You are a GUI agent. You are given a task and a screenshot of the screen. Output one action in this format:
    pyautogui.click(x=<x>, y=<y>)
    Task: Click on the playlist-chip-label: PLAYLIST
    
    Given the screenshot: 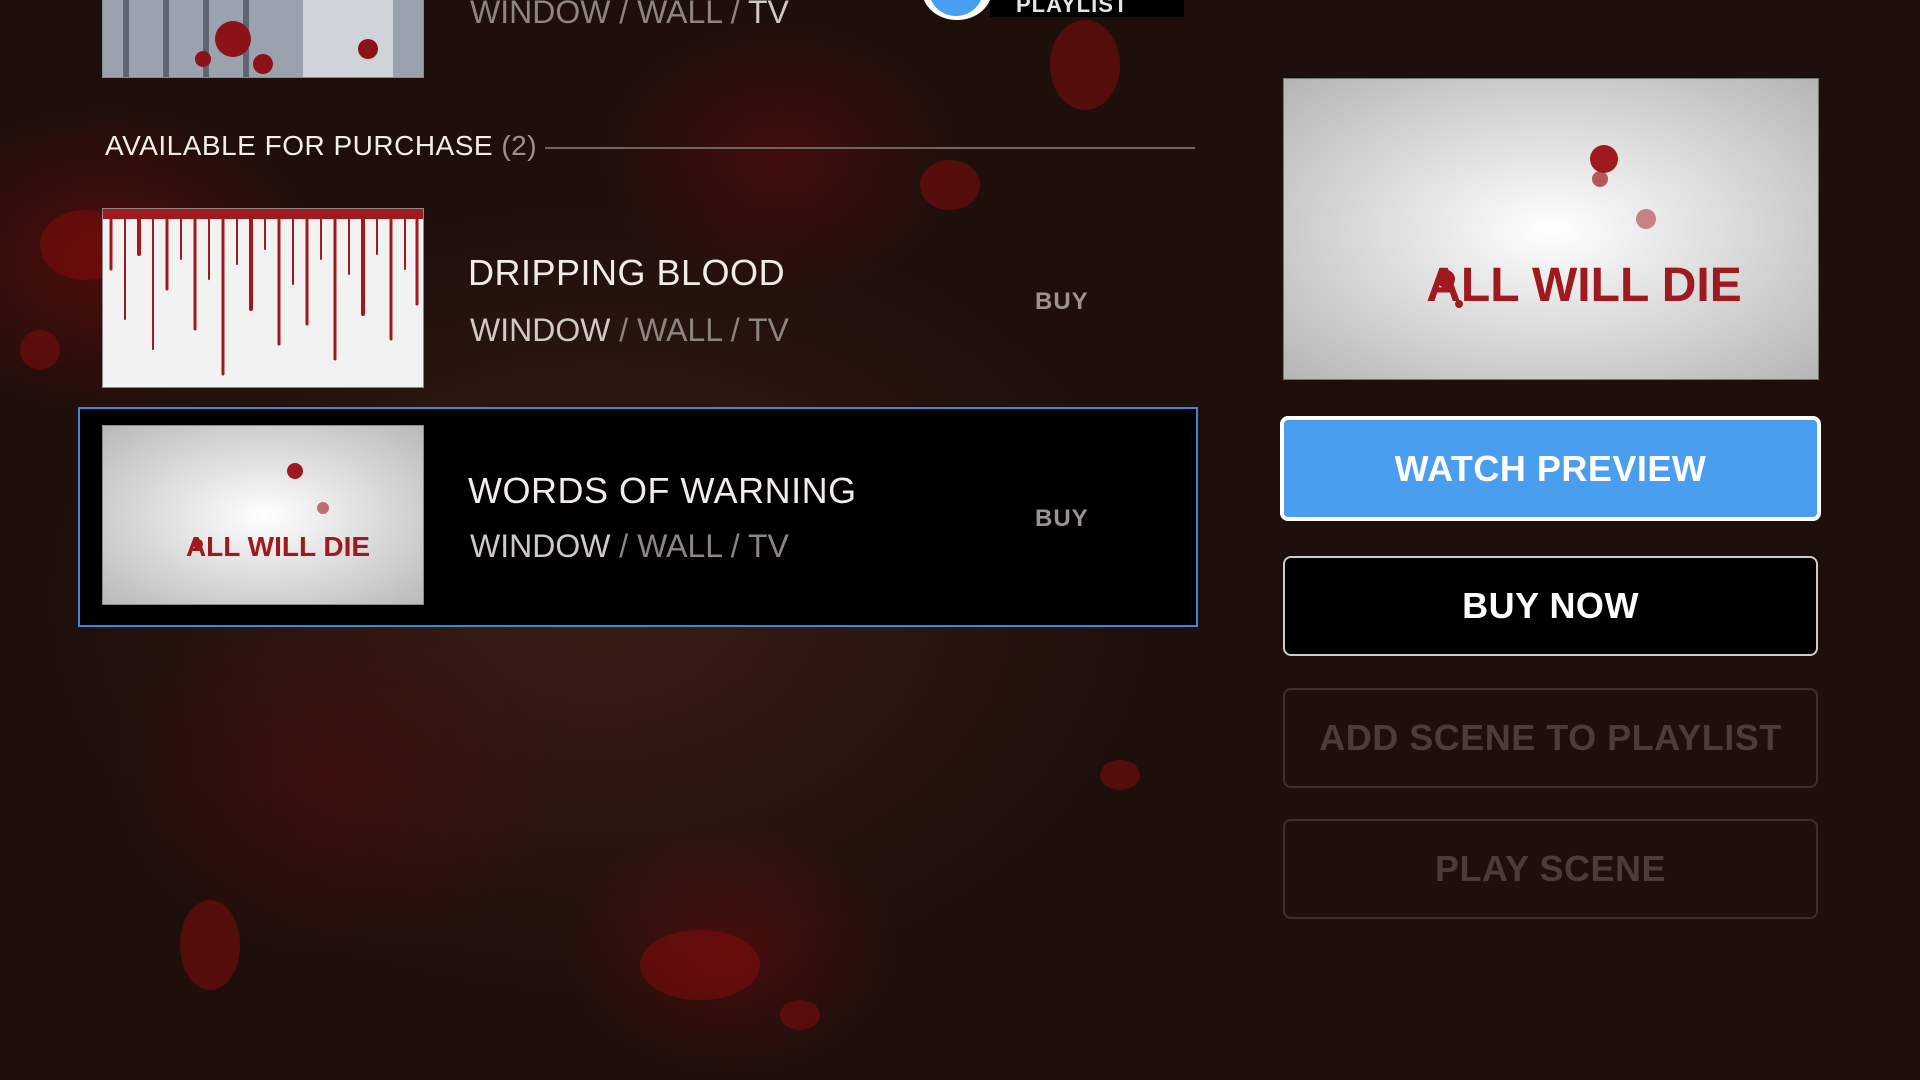 What is the action you would take?
    pyautogui.click(x=1072, y=8)
    